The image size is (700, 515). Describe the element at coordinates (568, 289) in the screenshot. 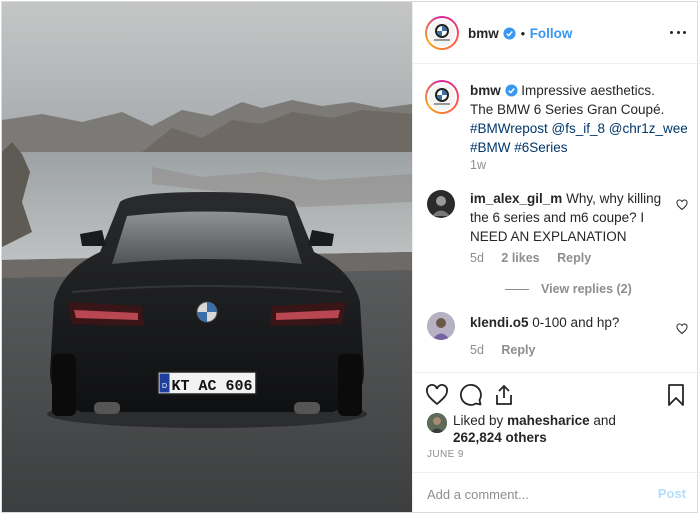

I see `view-replies-button: View replies (2)` at that location.